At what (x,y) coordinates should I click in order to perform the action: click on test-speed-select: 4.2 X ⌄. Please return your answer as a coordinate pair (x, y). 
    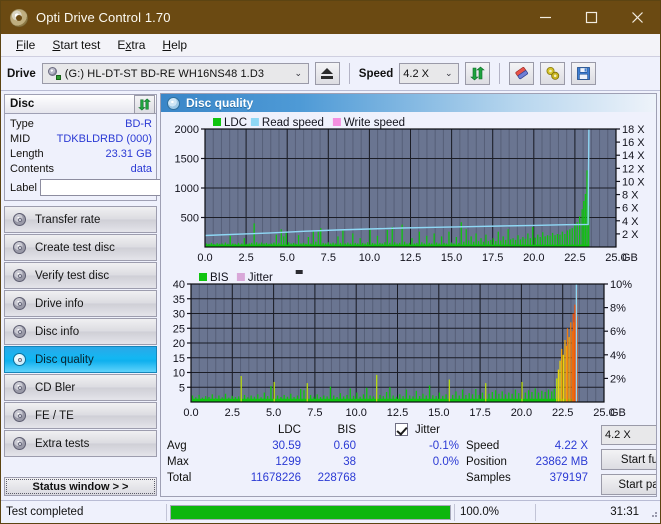
    Looking at the image, I should click on (628, 435).